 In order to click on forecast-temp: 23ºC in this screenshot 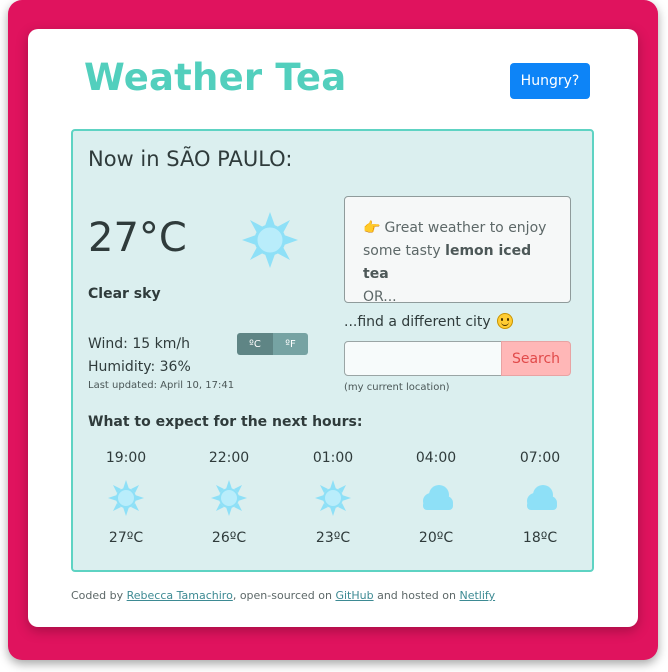, I will do `click(333, 538)`.